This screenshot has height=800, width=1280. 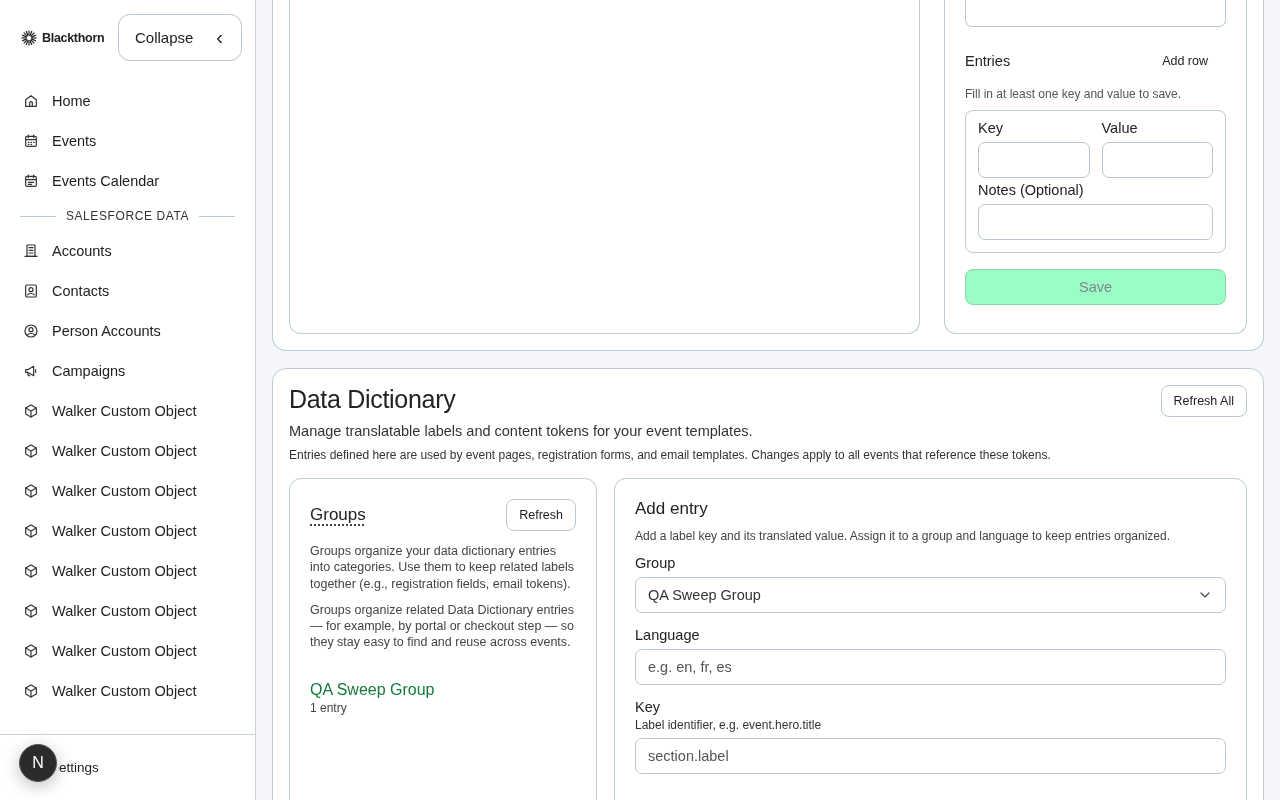 I want to click on section-title: Data Dictionary, so click(x=372, y=400).